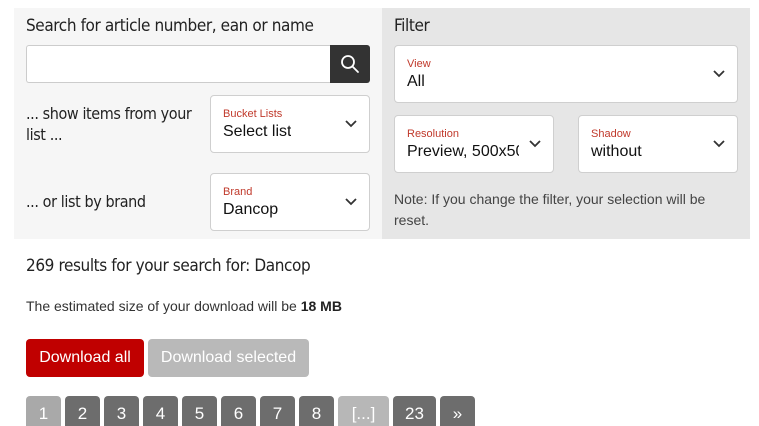 The height and width of the screenshot is (426, 759). I want to click on filter-heading: Filter, so click(412, 26).